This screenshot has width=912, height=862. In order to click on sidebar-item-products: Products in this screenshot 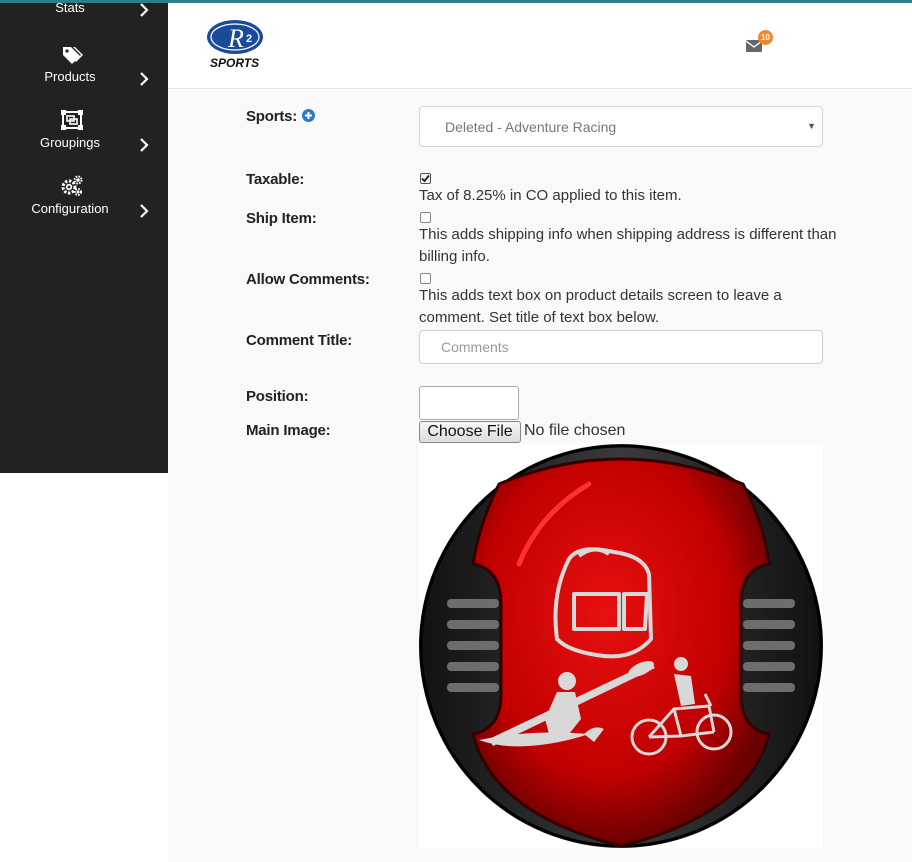, I will do `click(84, 73)`.